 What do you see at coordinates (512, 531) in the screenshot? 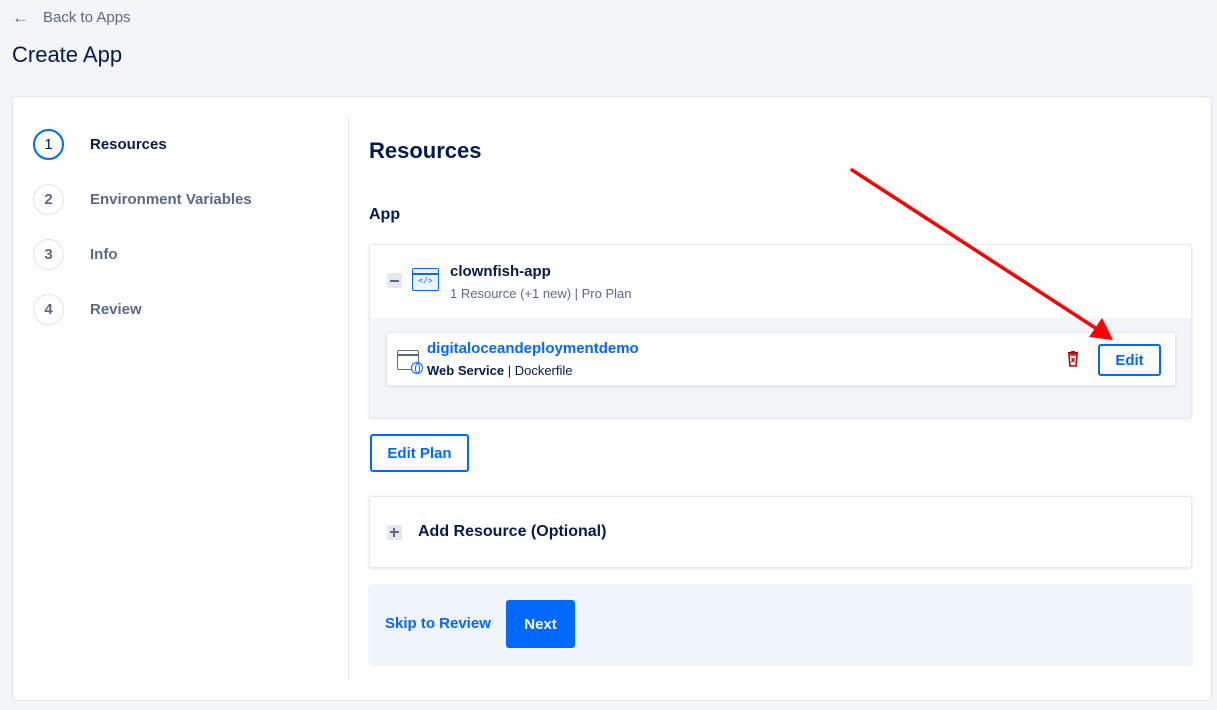
I see `add-resource-label: Add Resource (Optional)` at bounding box center [512, 531].